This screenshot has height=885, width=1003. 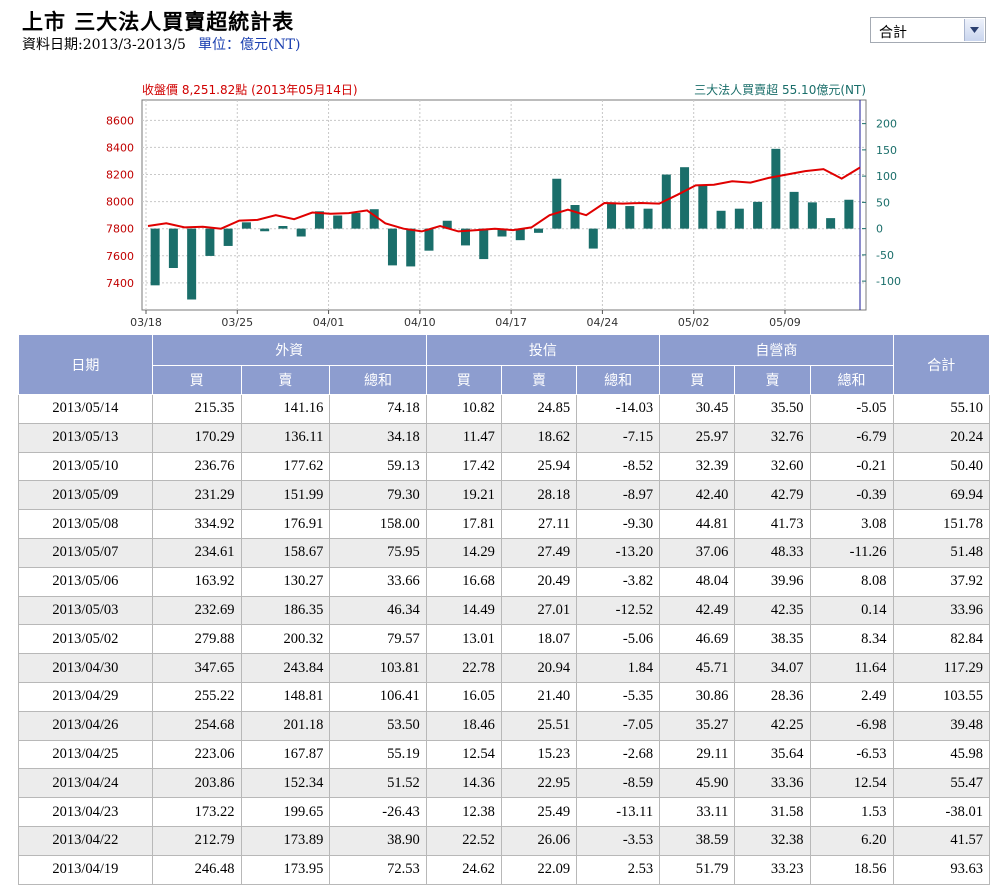 What do you see at coordinates (941, 581) in the screenshot?
I see `cell-value: 37.92` at bounding box center [941, 581].